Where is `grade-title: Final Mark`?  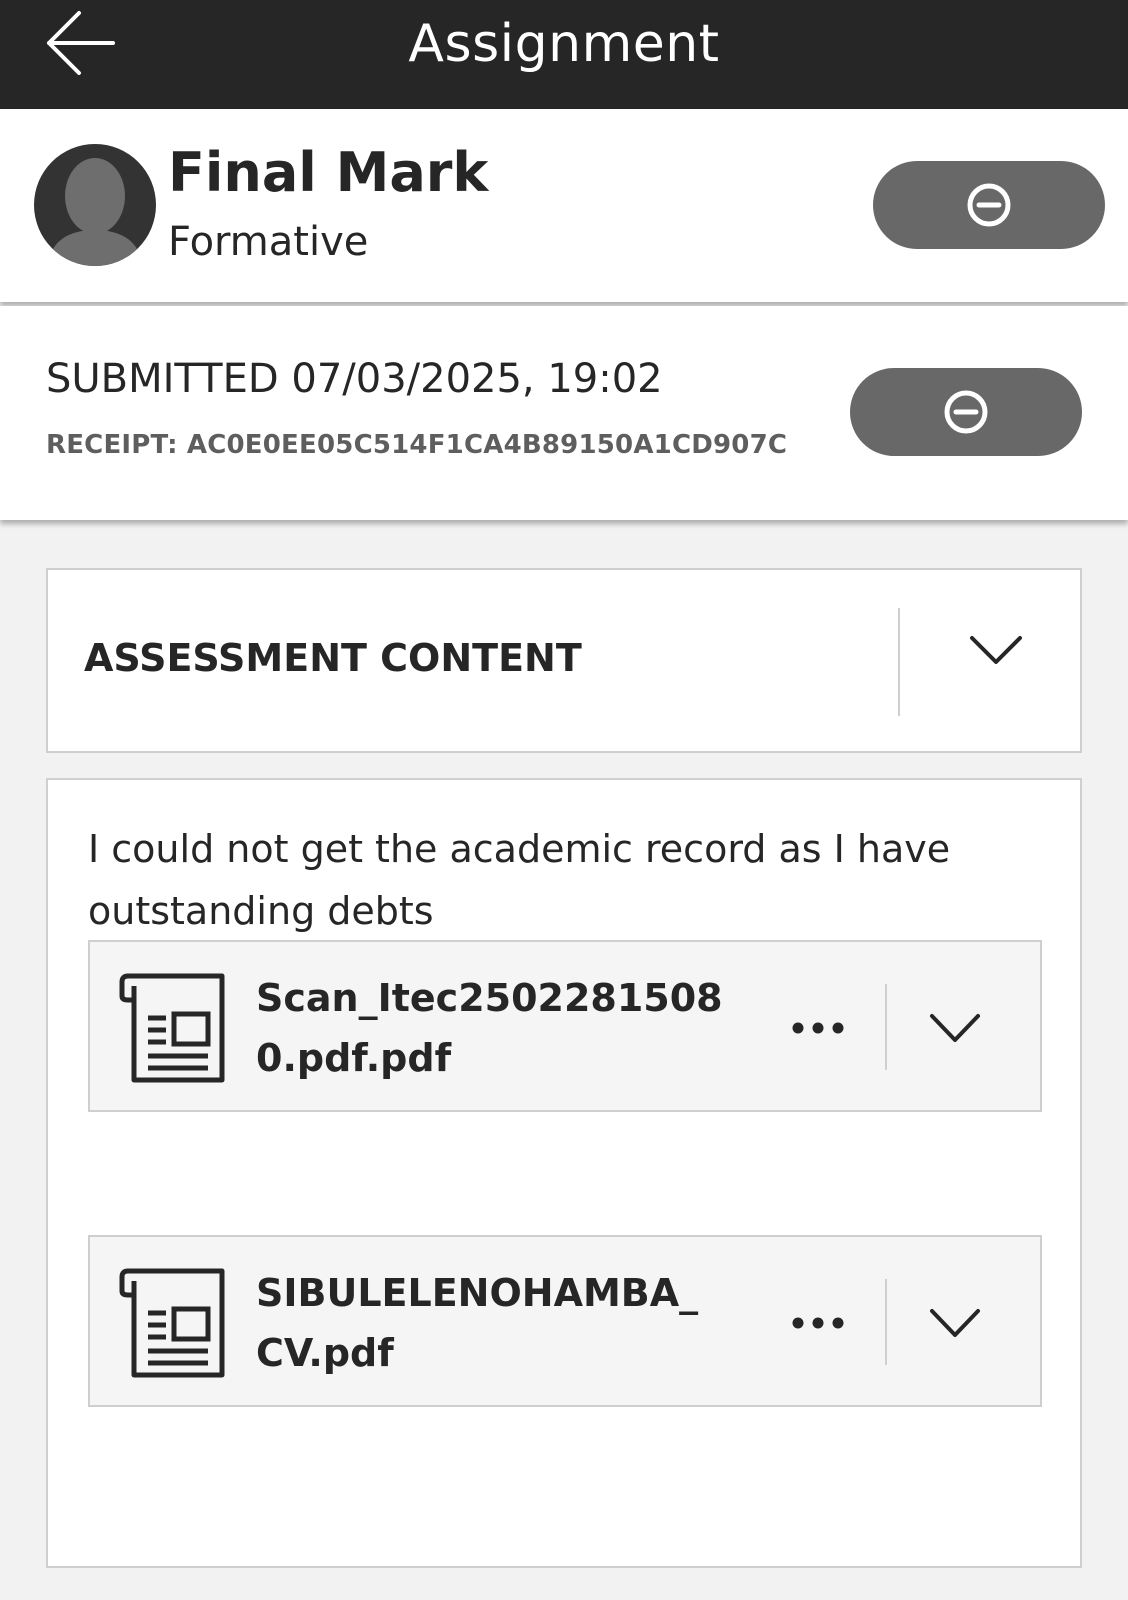 grade-title: Final Mark is located at coordinates (328, 172).